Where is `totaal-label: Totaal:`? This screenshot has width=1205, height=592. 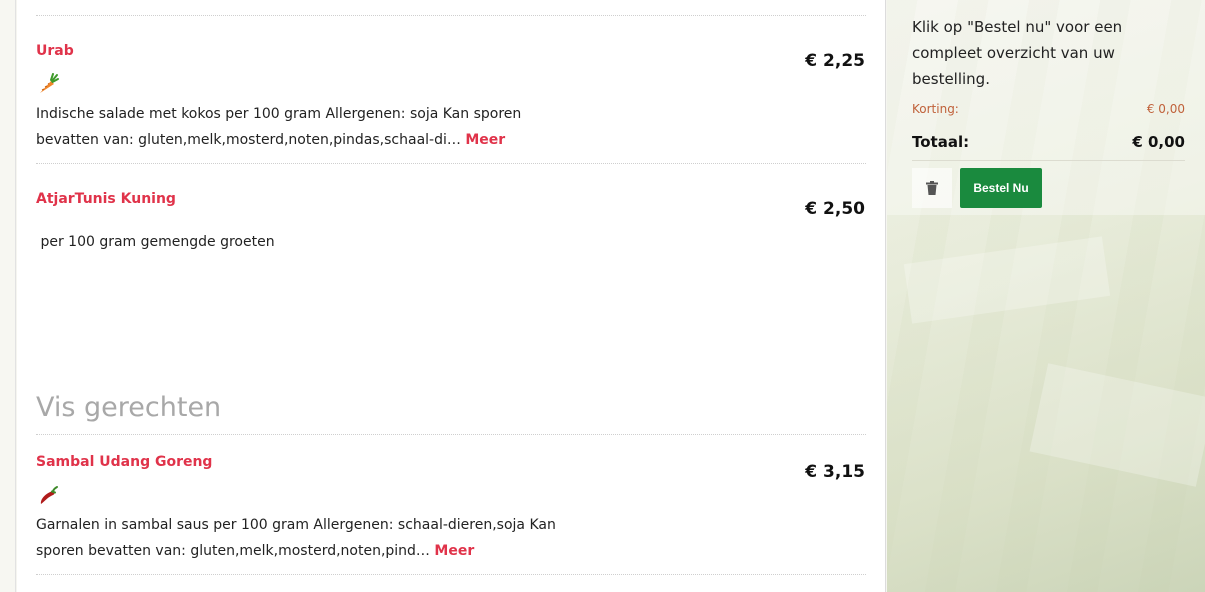 totaal-label: Totaal: is located at coordinates (941, 142).